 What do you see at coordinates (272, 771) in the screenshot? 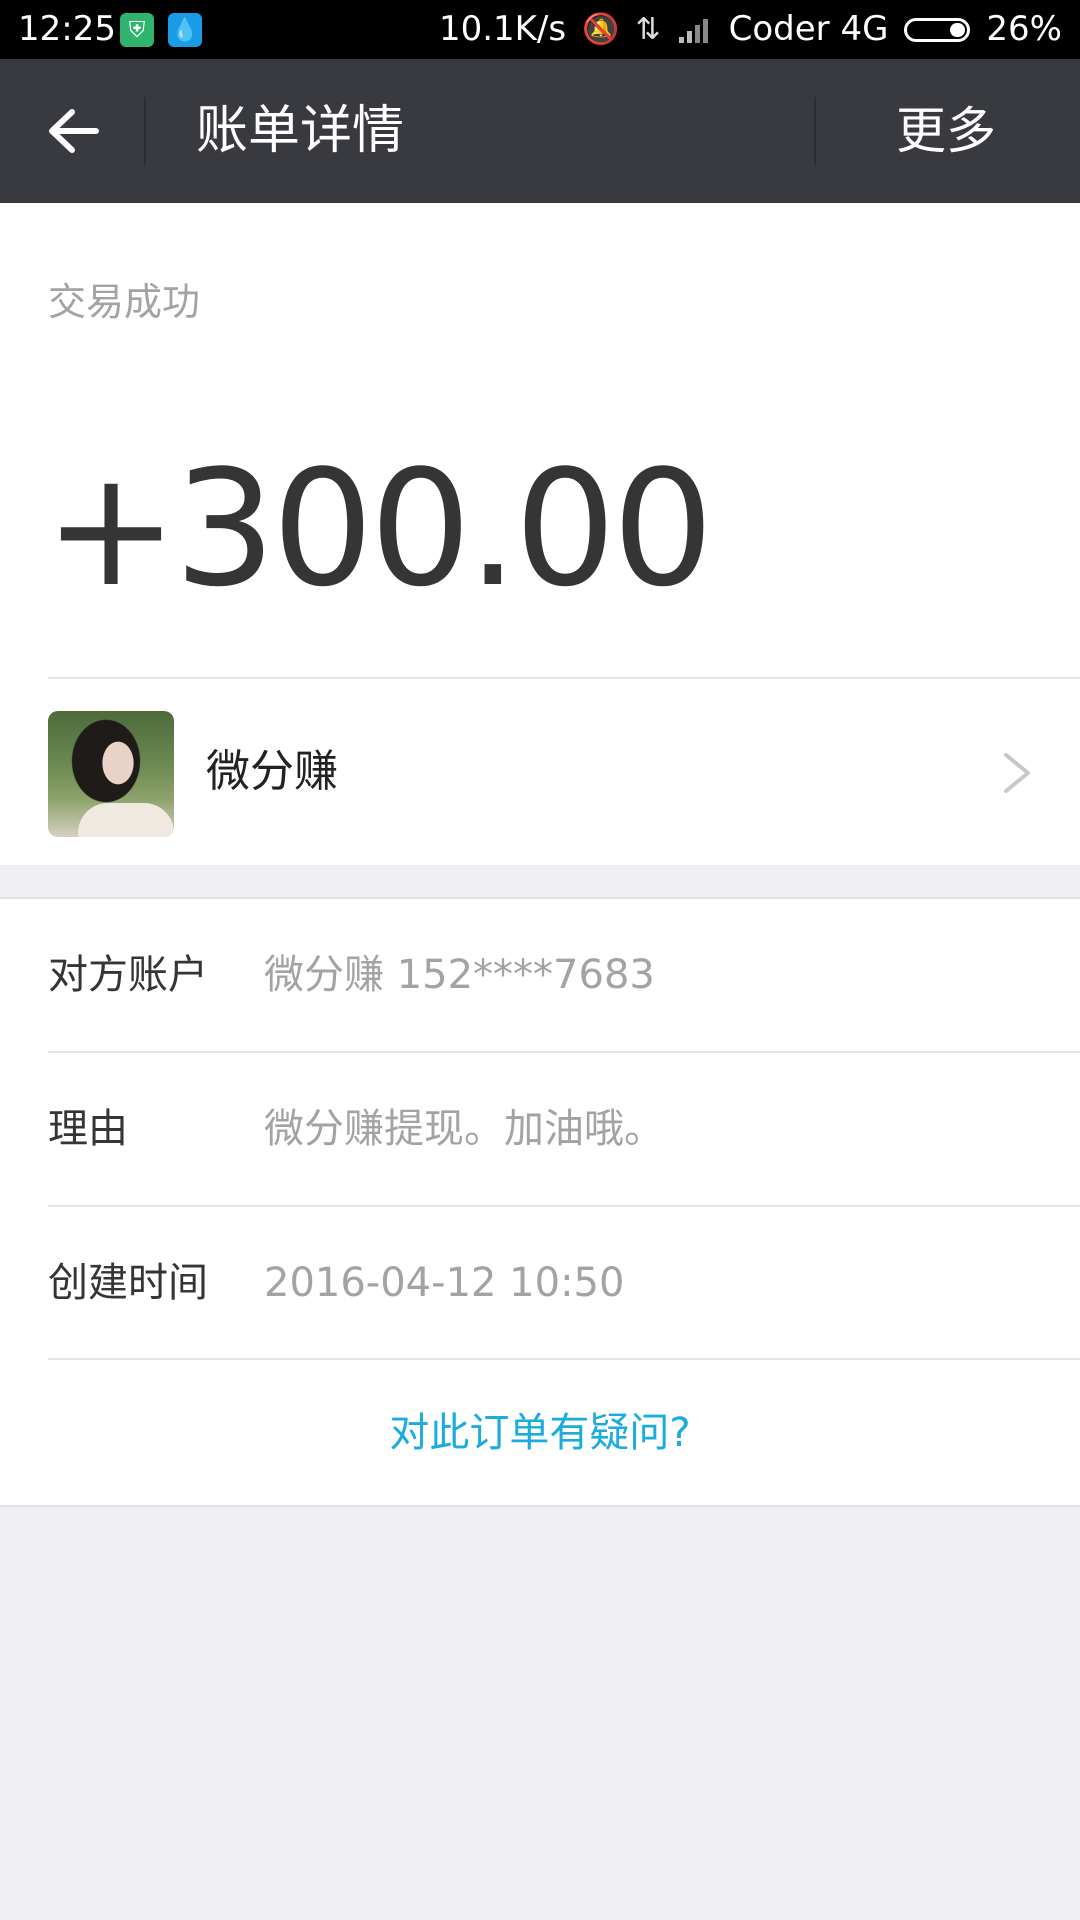
I see `payer-name: 微分赚` at bounding box center [272, 771].